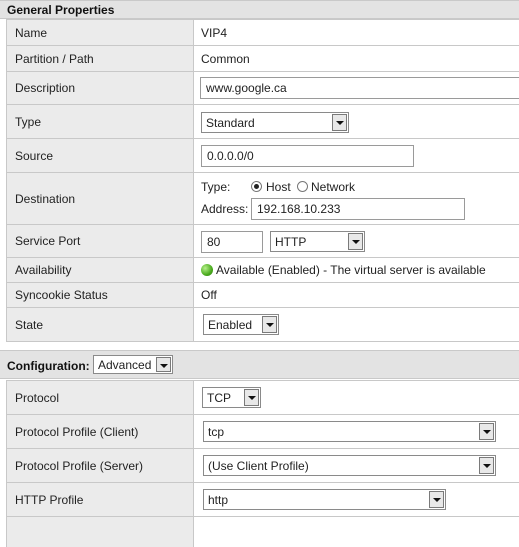  What do you see at coordinates (232, 242) in the screenshot?
I see `service-port-input` at bounding box center [232, 242].